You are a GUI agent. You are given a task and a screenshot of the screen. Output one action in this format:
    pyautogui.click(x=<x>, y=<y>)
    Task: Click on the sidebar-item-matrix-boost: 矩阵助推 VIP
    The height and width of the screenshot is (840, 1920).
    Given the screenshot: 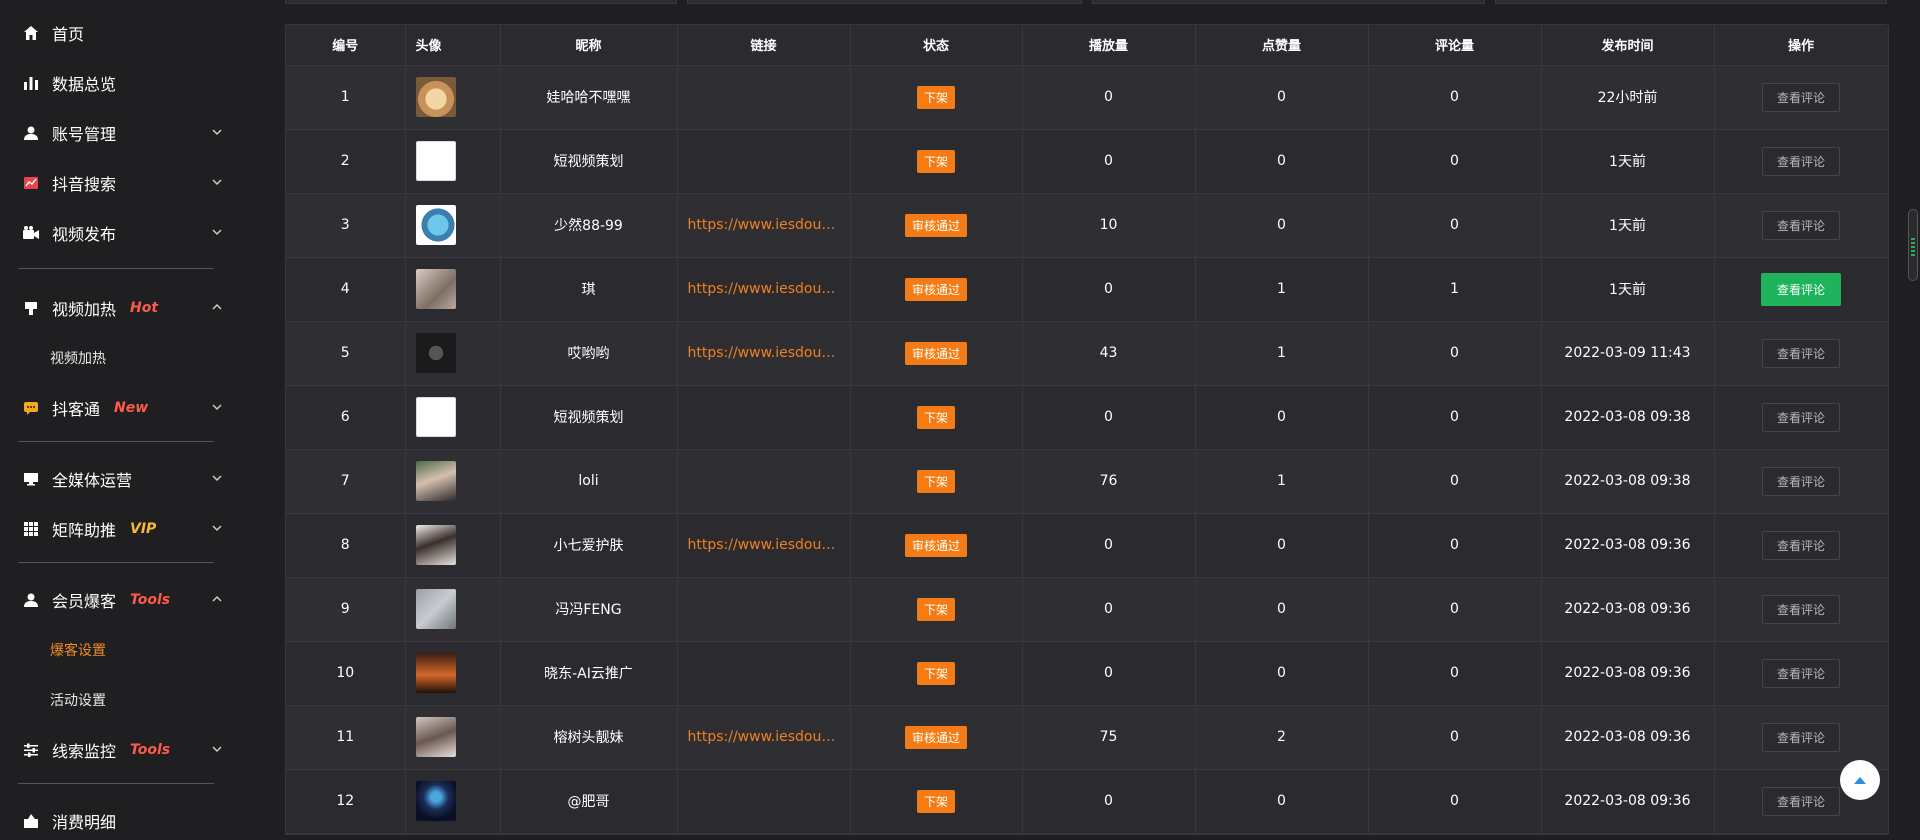 What is the action you would take?
    pyautogui.click(x=120, y=529)
    